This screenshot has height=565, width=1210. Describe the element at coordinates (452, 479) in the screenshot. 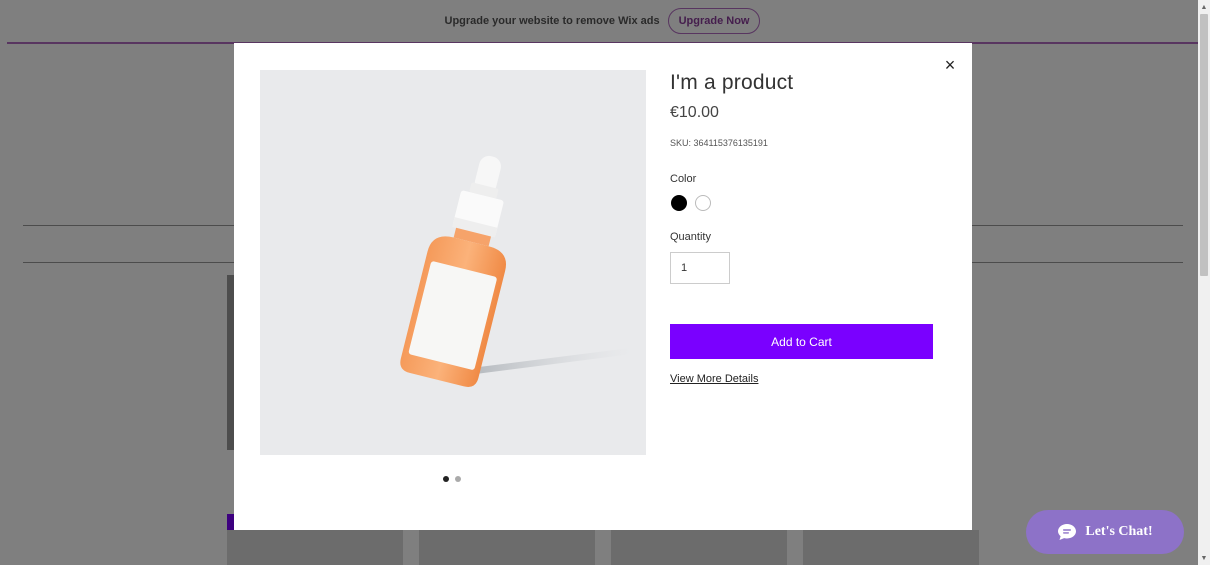

I see `image-carousel-dots` at that location.